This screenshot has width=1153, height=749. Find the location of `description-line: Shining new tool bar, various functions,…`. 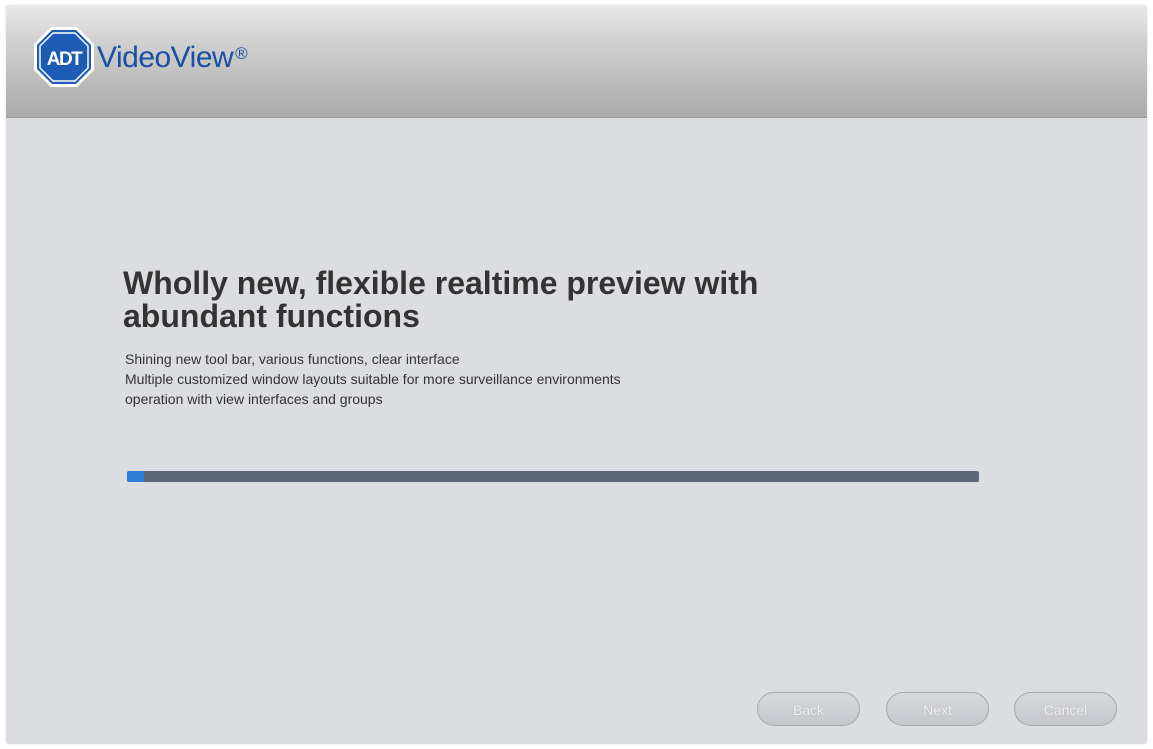

description-line: Shining new tool bar, various functions,… is located at coordinates (292, 359).